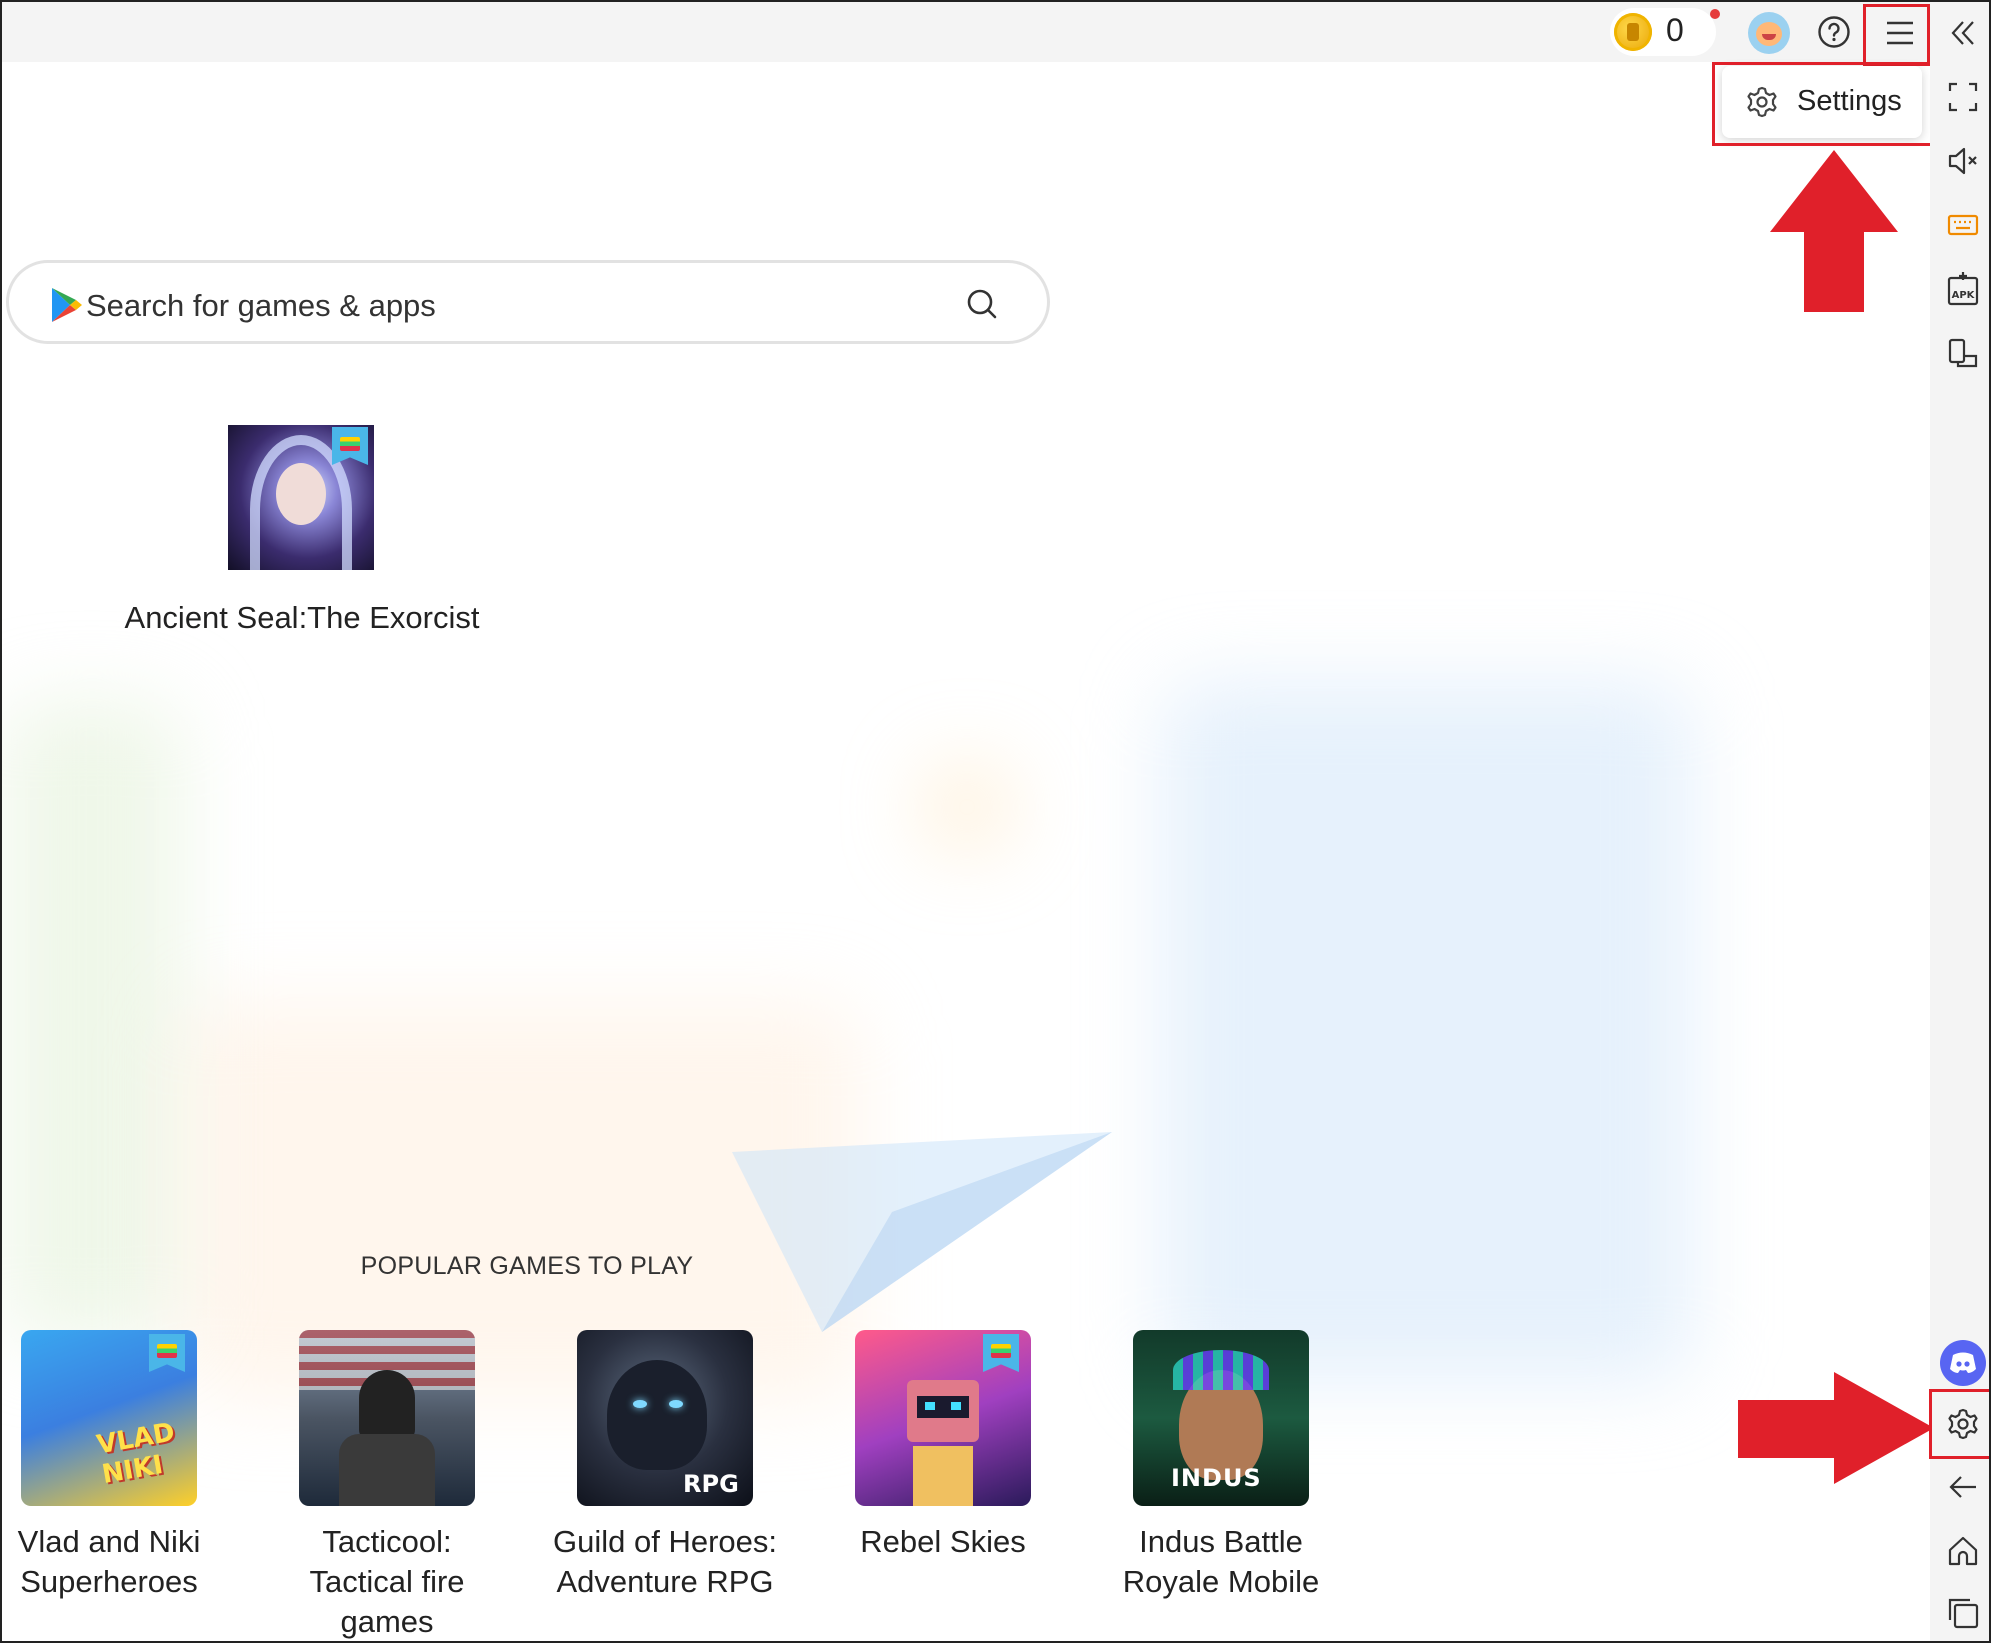 The width and height of the screenshot is (1991, 1643). I want to click on game-icon-text: INDUS, so click(1216, 1478).